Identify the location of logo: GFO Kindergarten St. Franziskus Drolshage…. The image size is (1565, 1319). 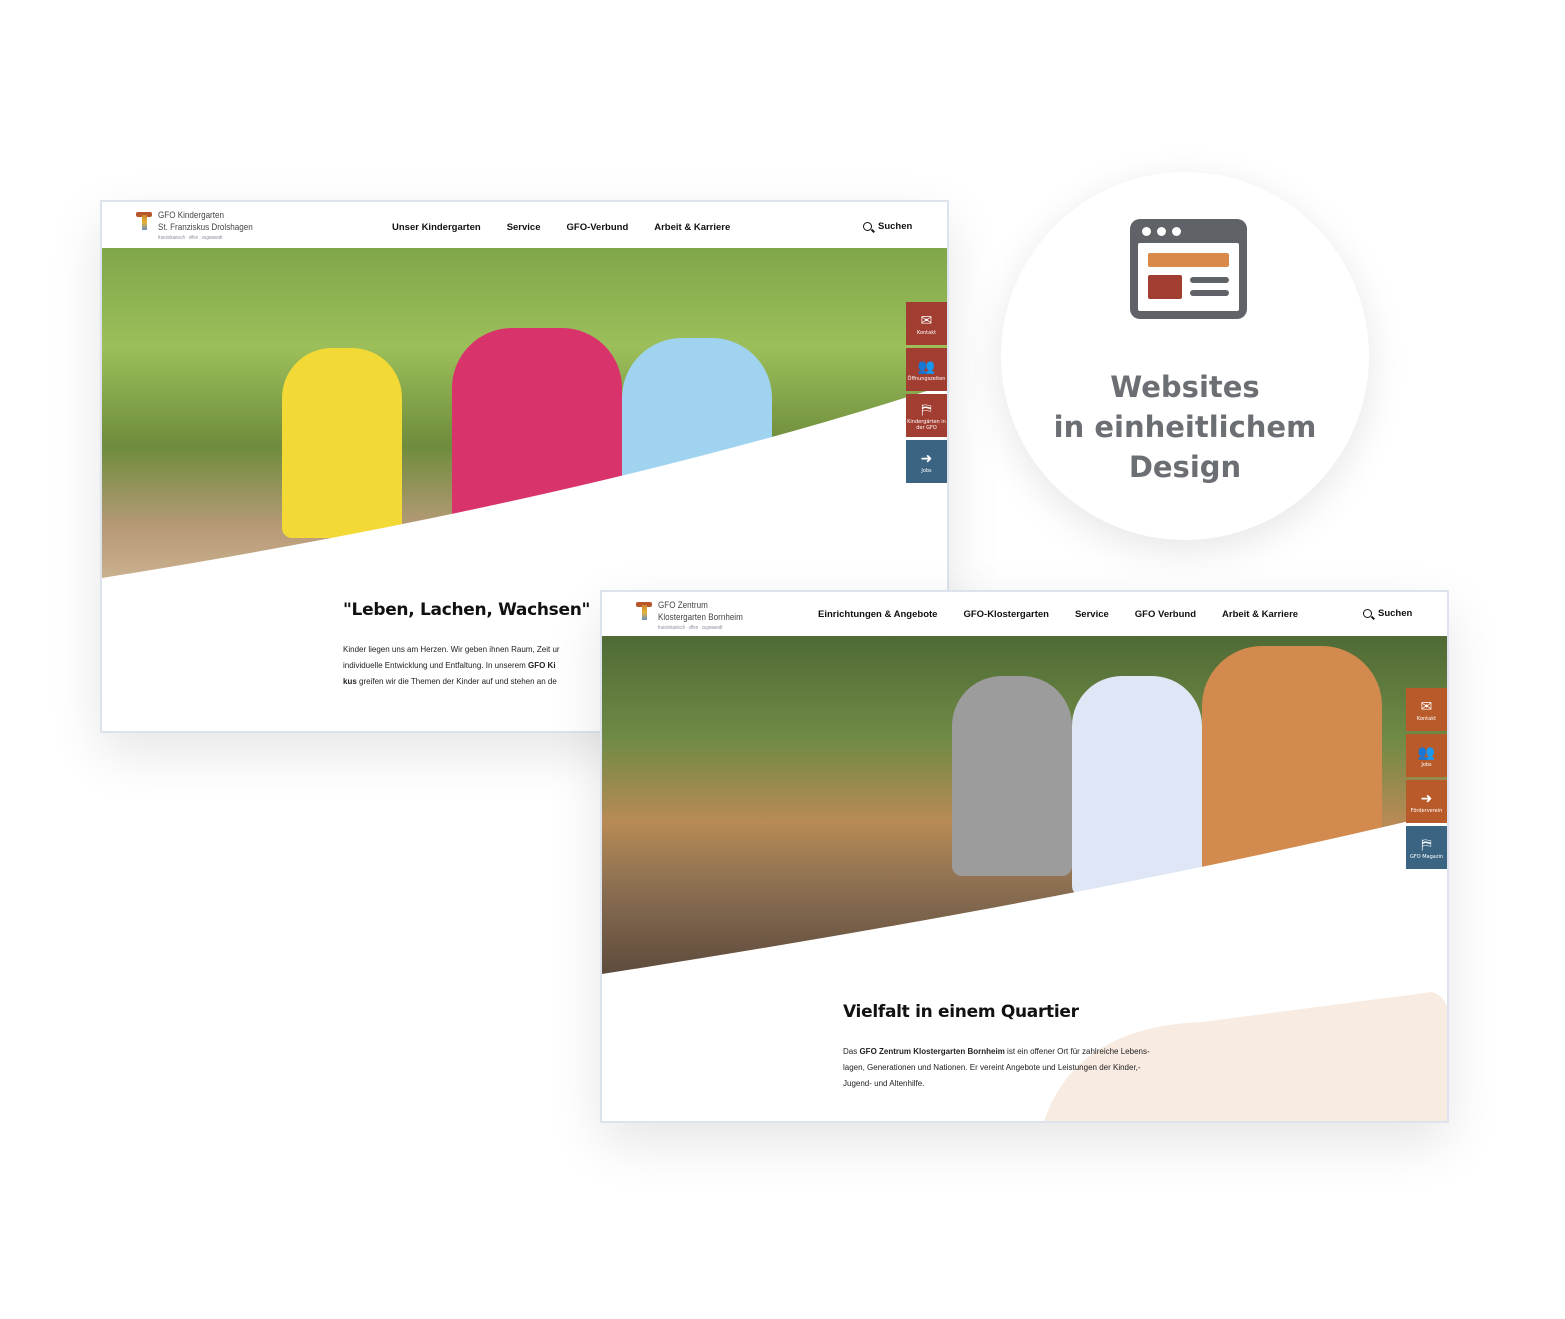
(202, 226).